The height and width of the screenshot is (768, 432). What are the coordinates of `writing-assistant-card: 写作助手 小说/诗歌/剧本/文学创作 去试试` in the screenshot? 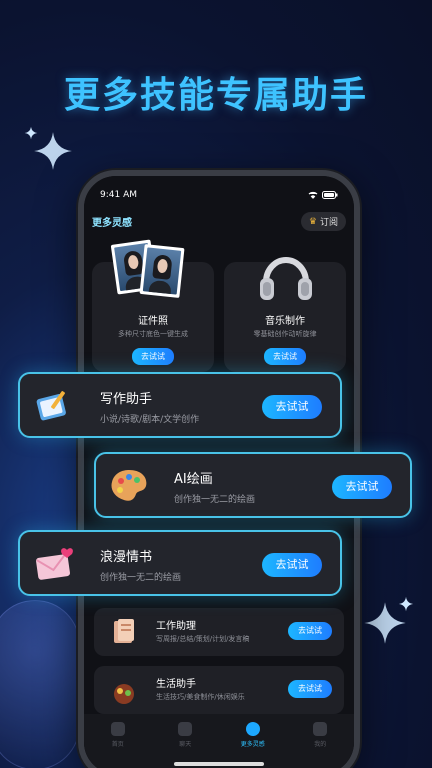 It's located at (180, 405).